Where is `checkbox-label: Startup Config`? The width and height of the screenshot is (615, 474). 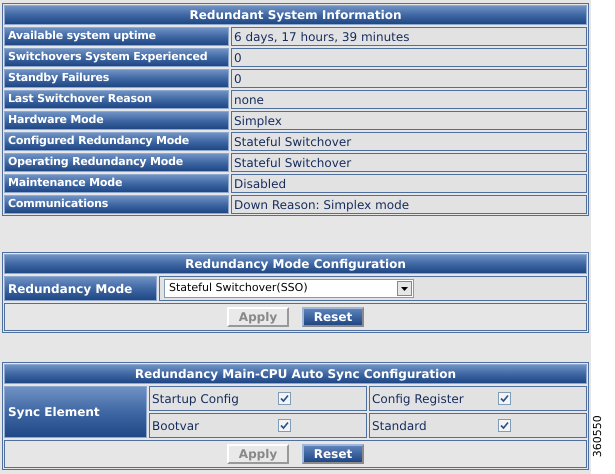
checkbox-label: Startup Config is located at coordinates (196, 399).